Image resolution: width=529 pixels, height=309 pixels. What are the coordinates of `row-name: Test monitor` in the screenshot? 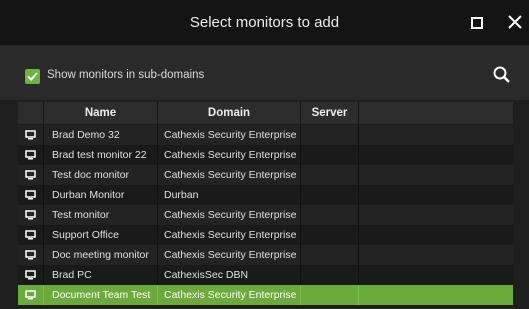 It's located at (101, 215).